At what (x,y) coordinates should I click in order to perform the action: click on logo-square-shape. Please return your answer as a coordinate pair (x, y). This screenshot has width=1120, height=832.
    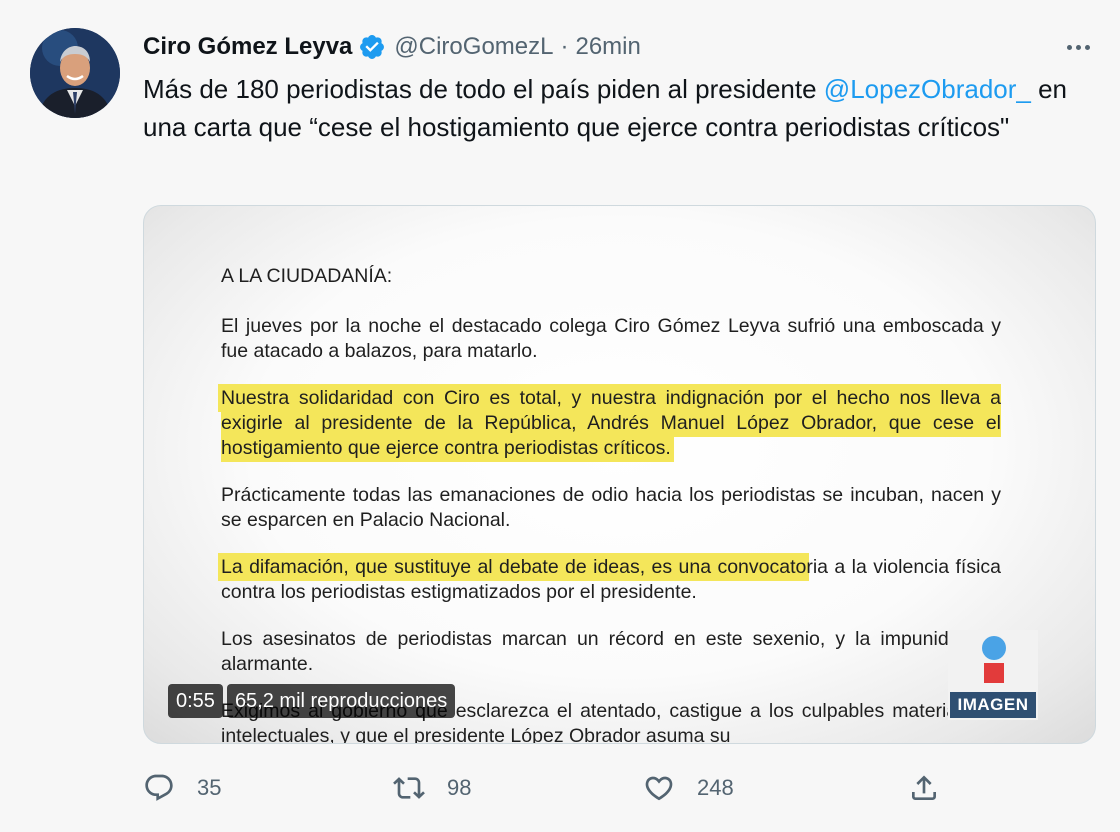
    Looking at the image, I should click on (994, 673).